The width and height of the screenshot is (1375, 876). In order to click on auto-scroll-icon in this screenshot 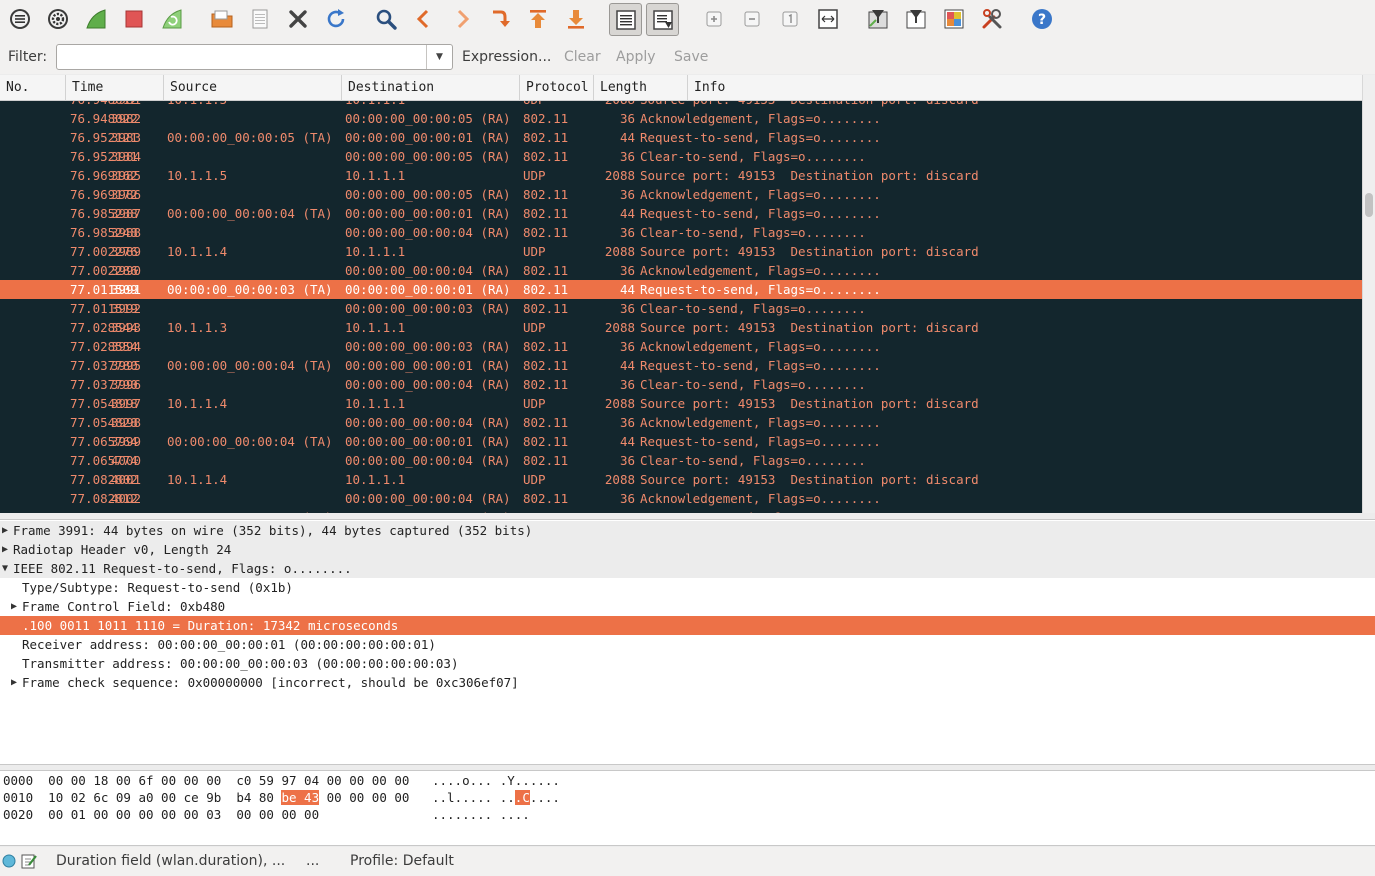, I will do `click(662, 19)`.